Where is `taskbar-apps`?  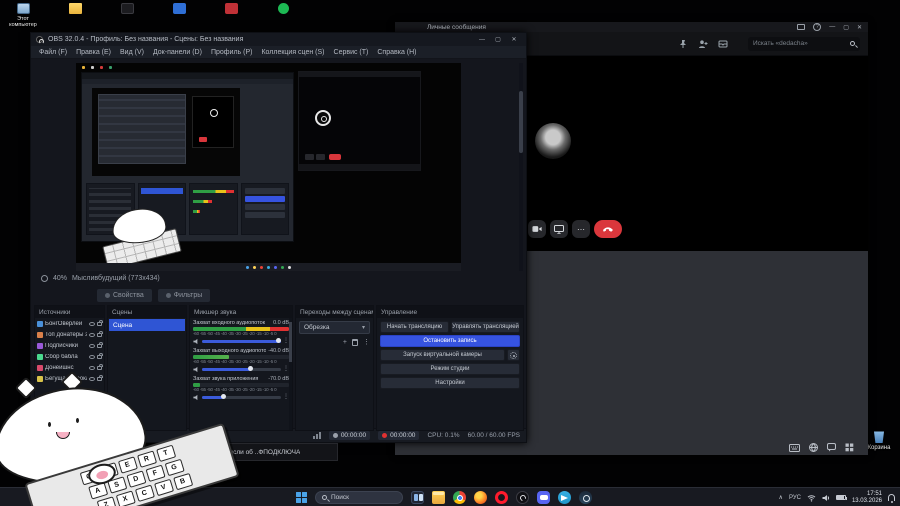 taskbar-apps is located at coordinates (501, 497).